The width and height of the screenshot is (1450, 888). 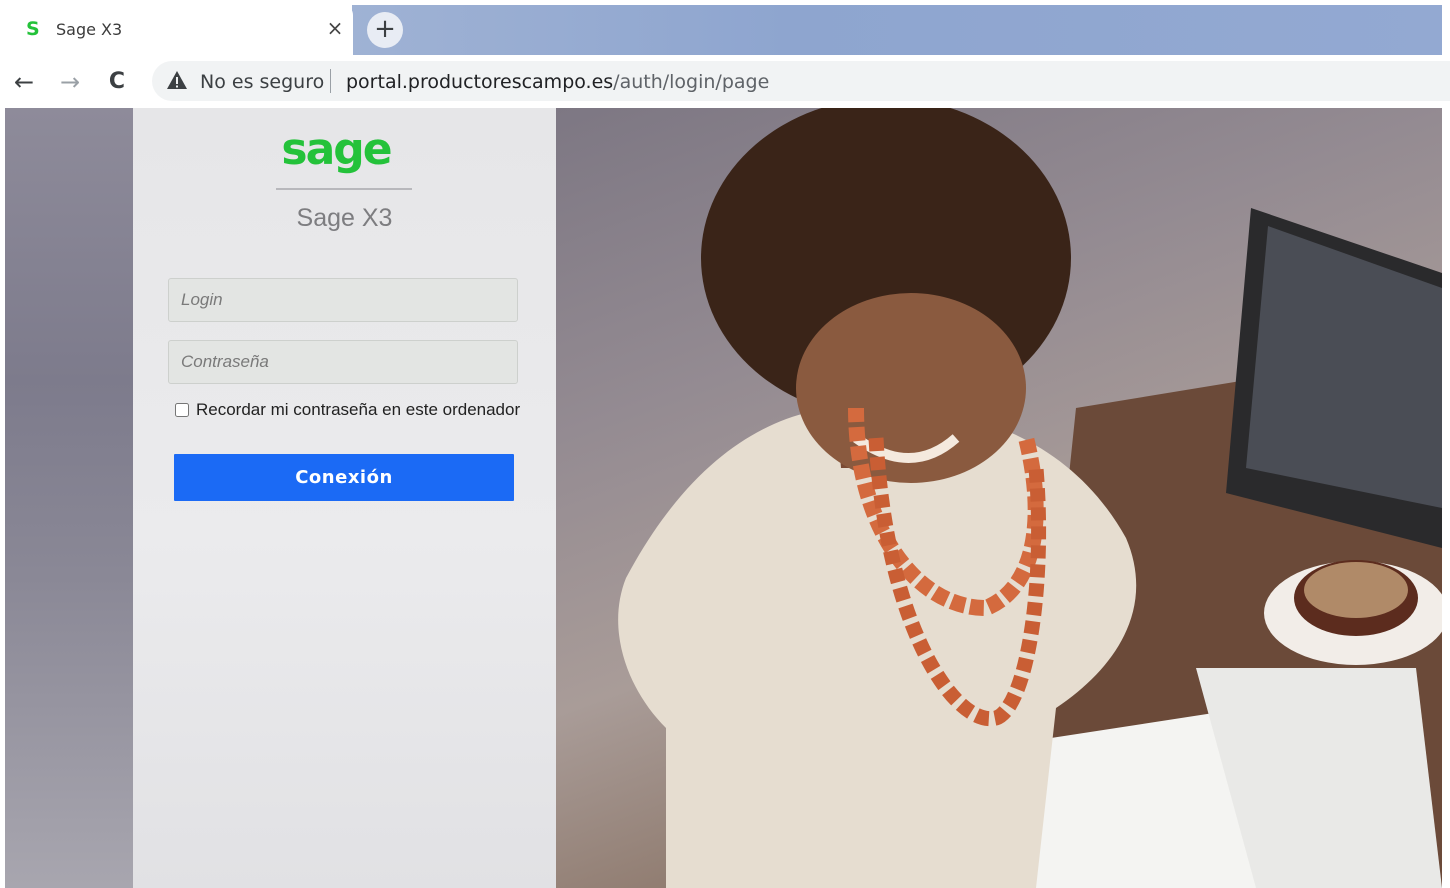 I want to click on new-tab-button: +, so click(x=385, y=30).